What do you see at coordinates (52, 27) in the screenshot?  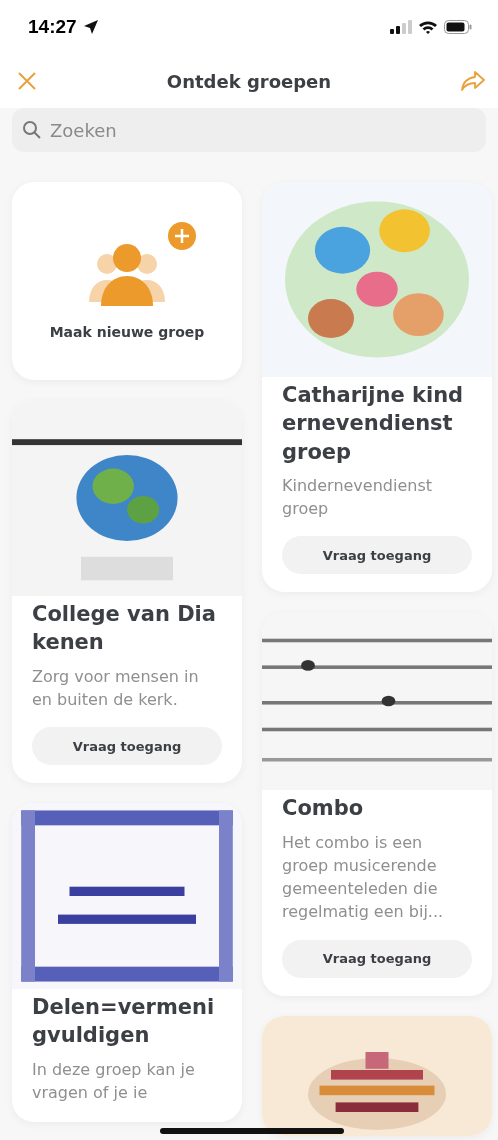 I see `status-time: 14:27` at bounding box center [52, 27].